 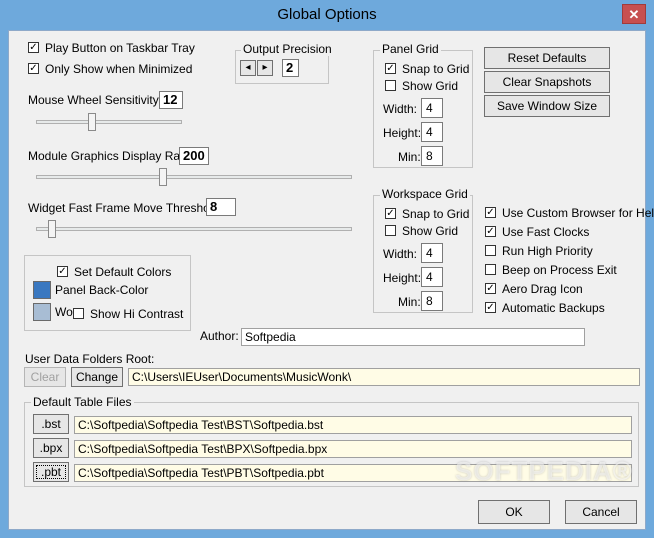 What do you see at coordinates (64, 312) in the screenshot?
I see `wo-color-label: Wo` at bounding box center [64, 312].